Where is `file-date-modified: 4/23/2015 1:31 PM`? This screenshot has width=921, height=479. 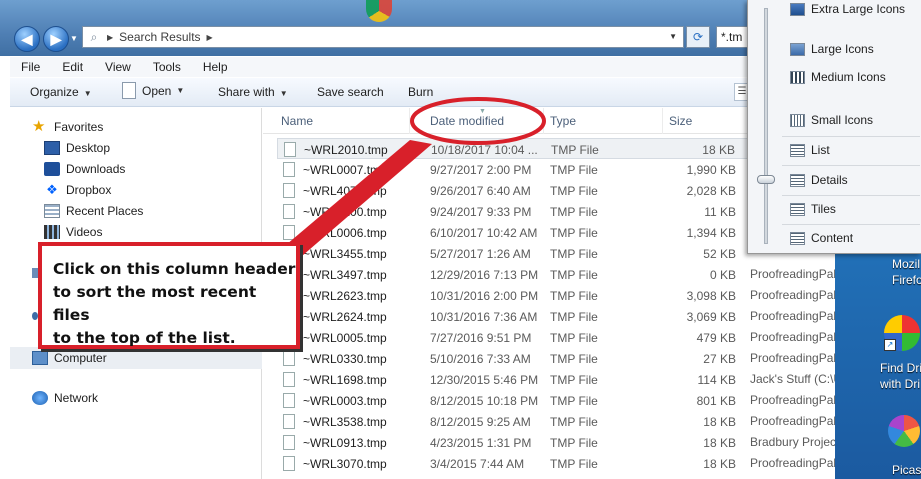
file-date-modified: 4/23/2015 1:31 PM is located at coordinates (481, 443).